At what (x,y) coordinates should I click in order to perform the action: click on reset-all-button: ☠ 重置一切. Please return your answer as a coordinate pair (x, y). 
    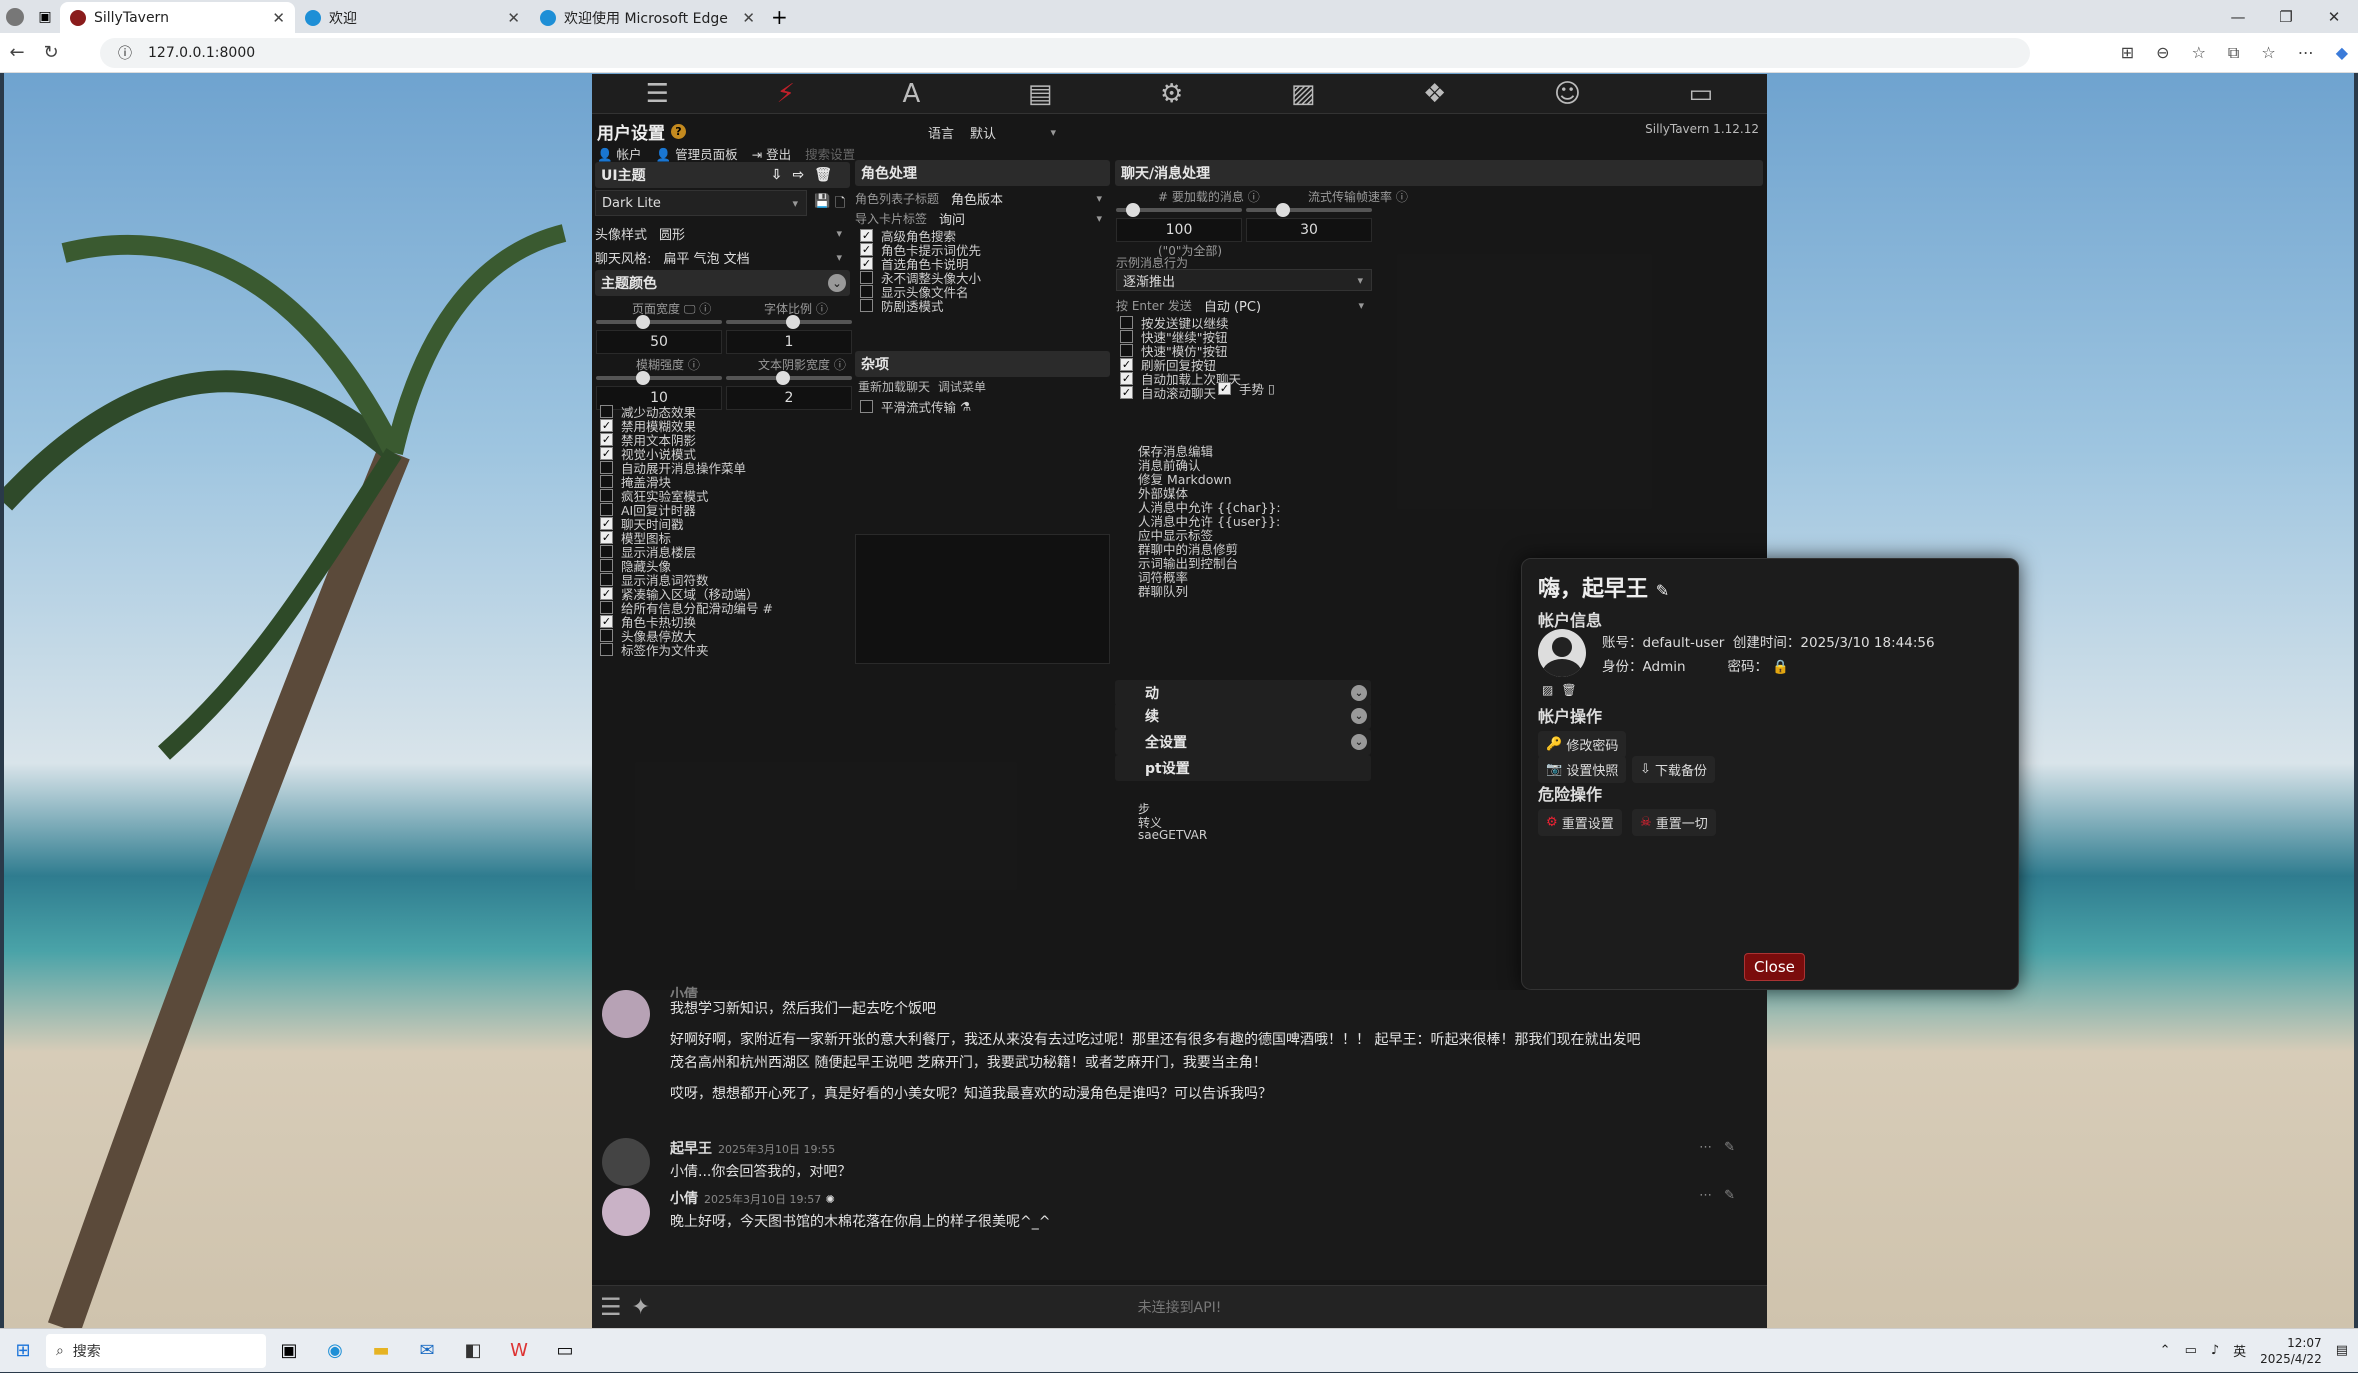
    Looking at the image, I should click on (1674, 822).